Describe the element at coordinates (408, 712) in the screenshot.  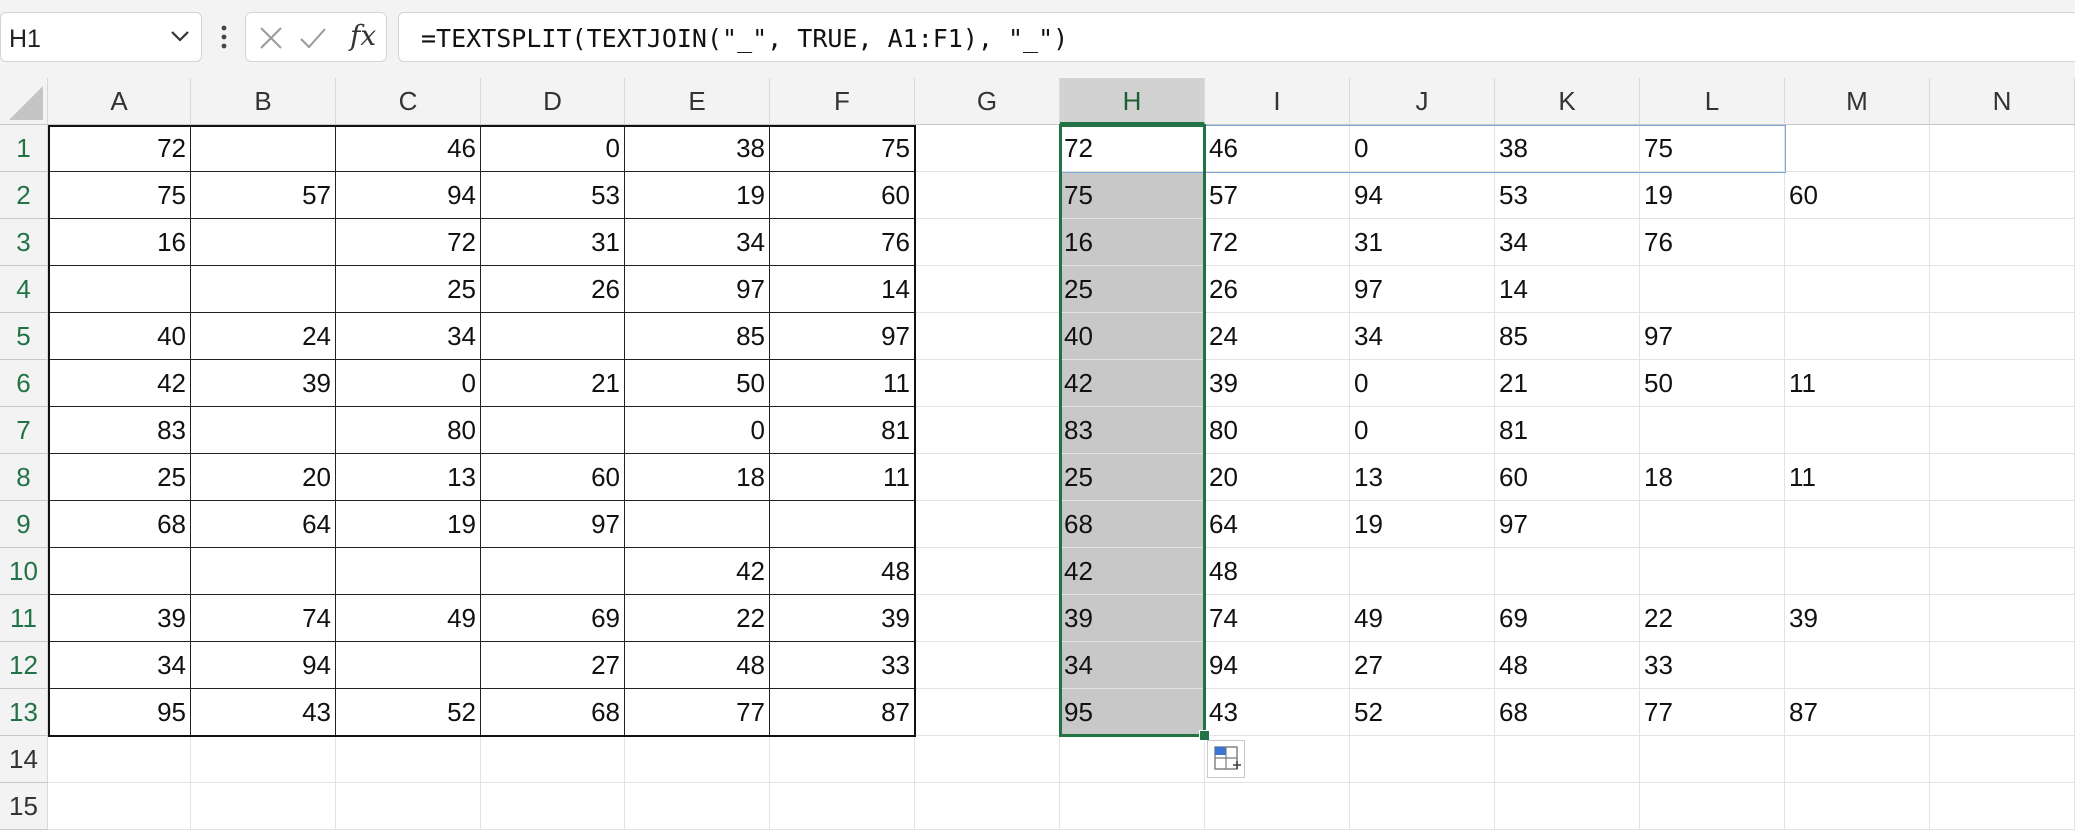
I see `source-cell-c13: 52` at that location.